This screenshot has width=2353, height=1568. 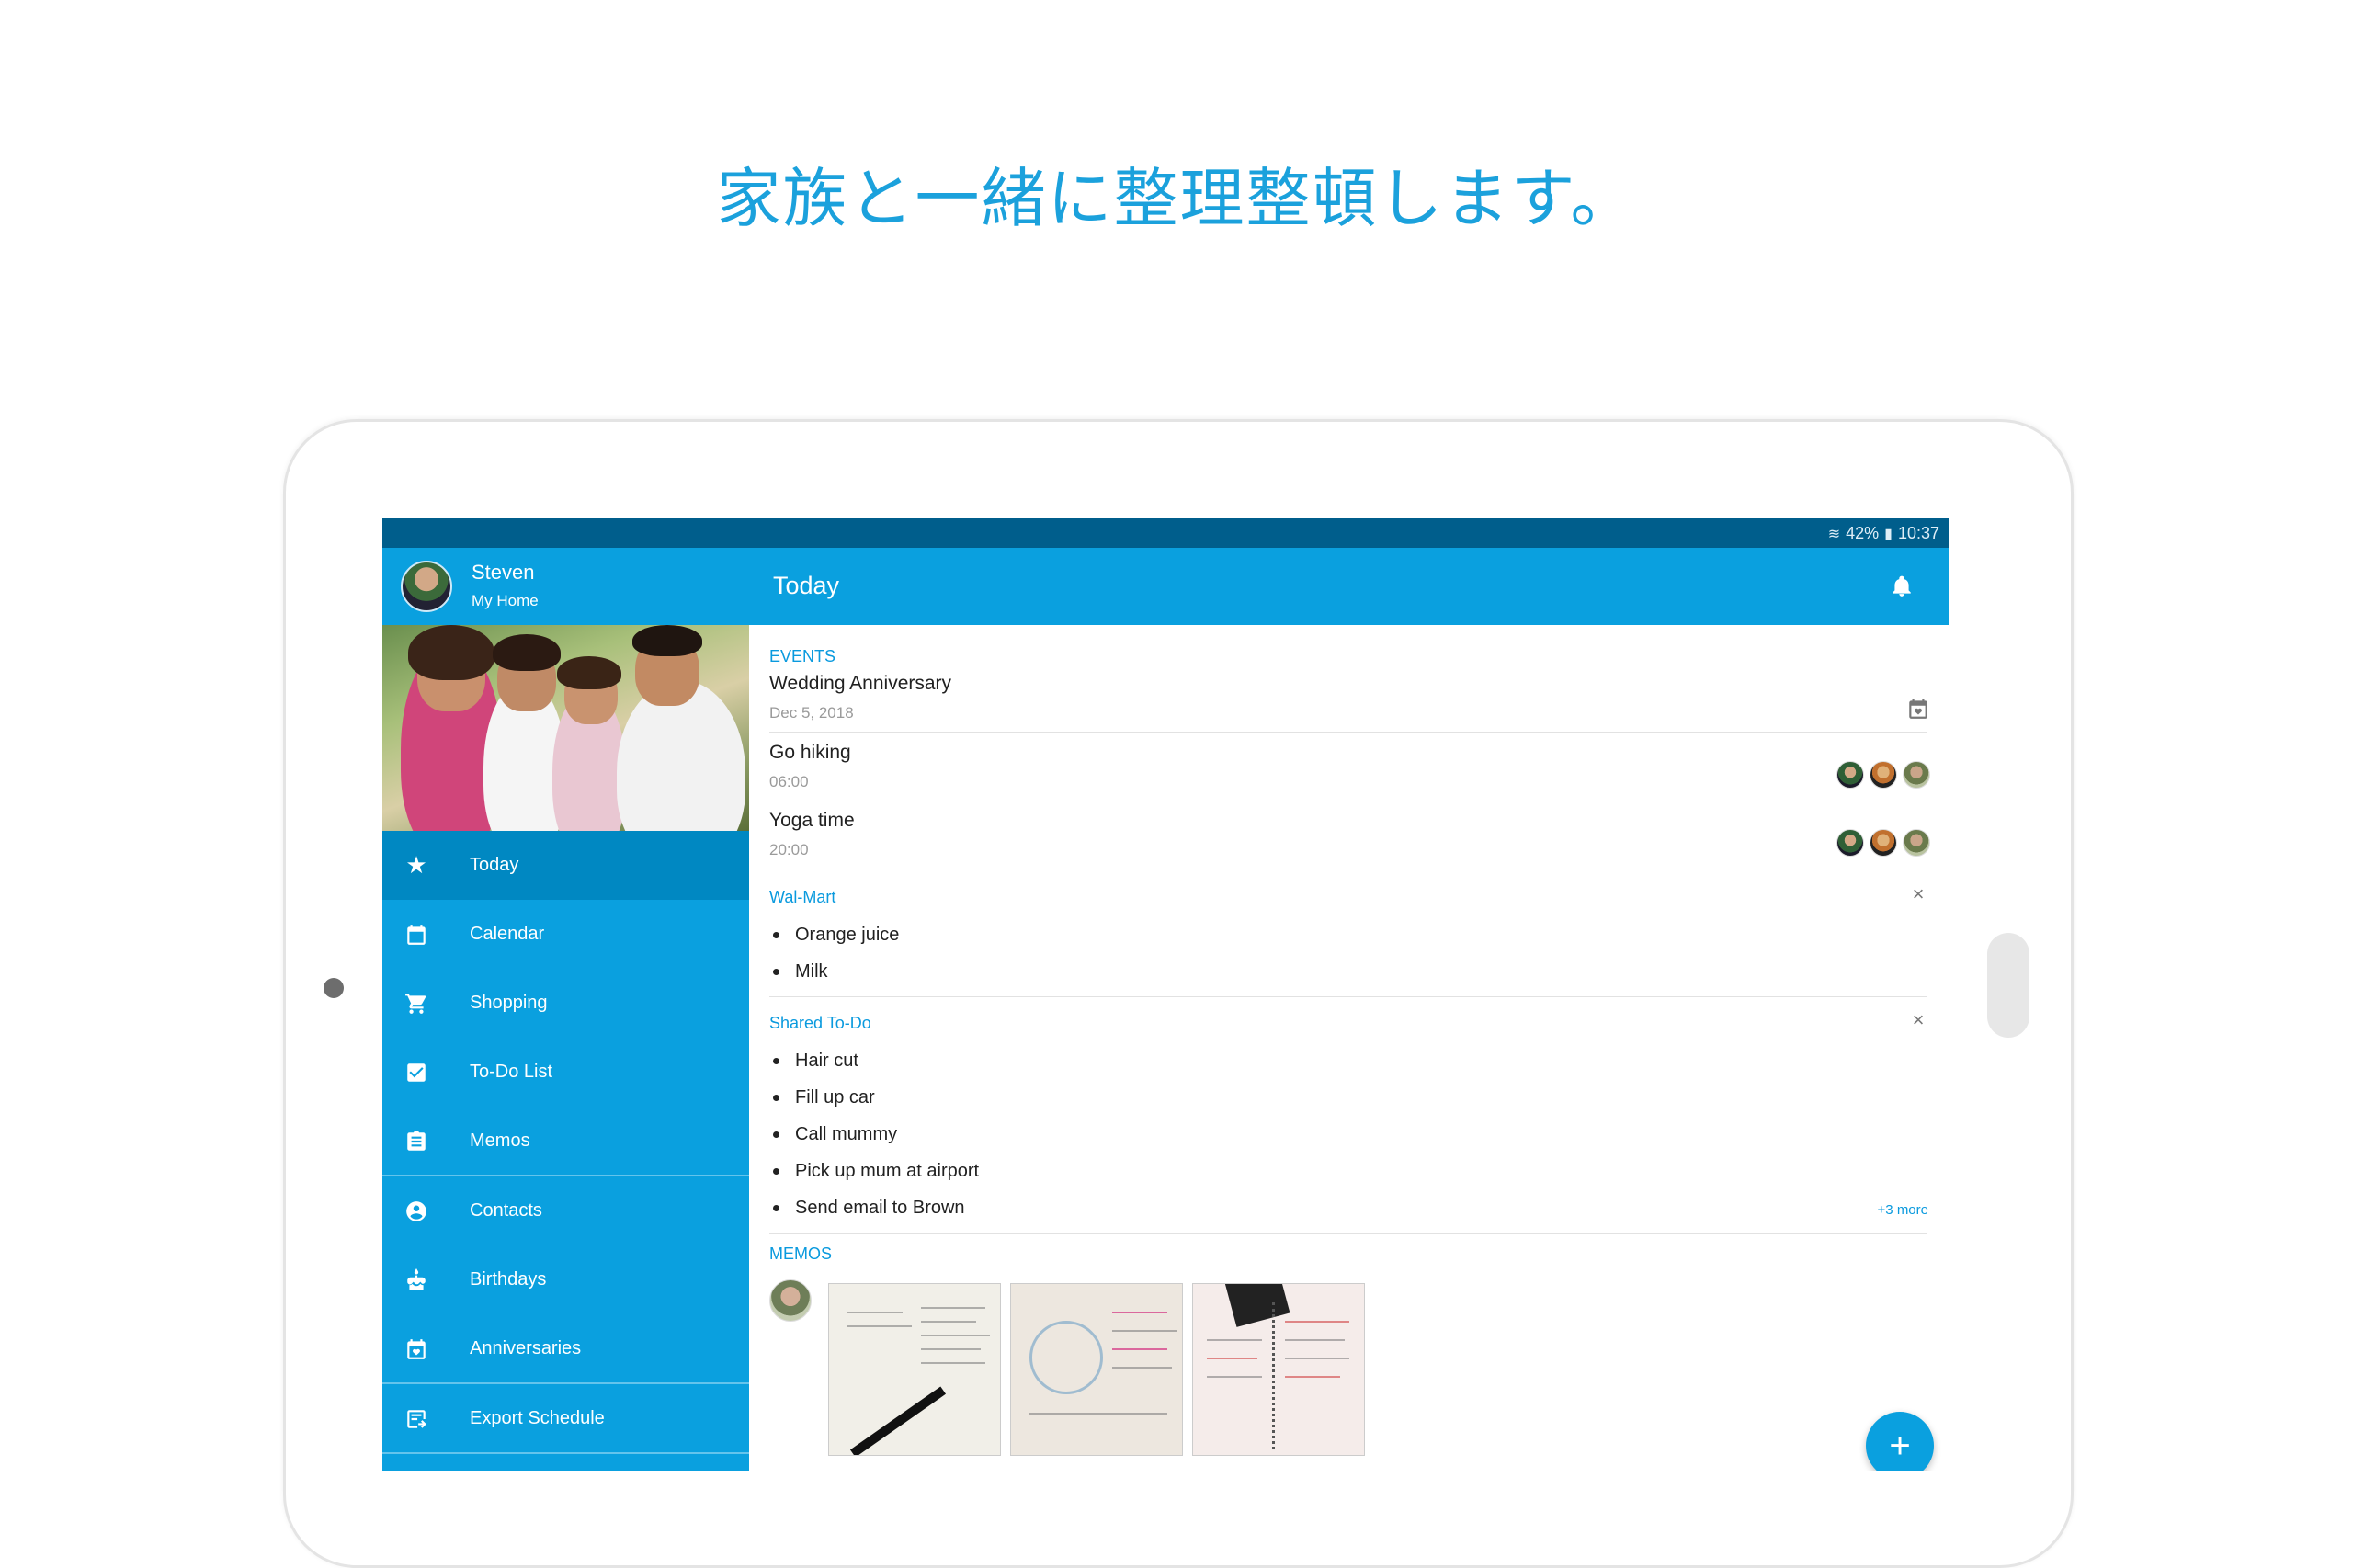 What do you see at coordinates (565, 1348) in the screenshot?
I see `nav-item-anniversaries: Anniversaries` at bounding box center [565, 1348].